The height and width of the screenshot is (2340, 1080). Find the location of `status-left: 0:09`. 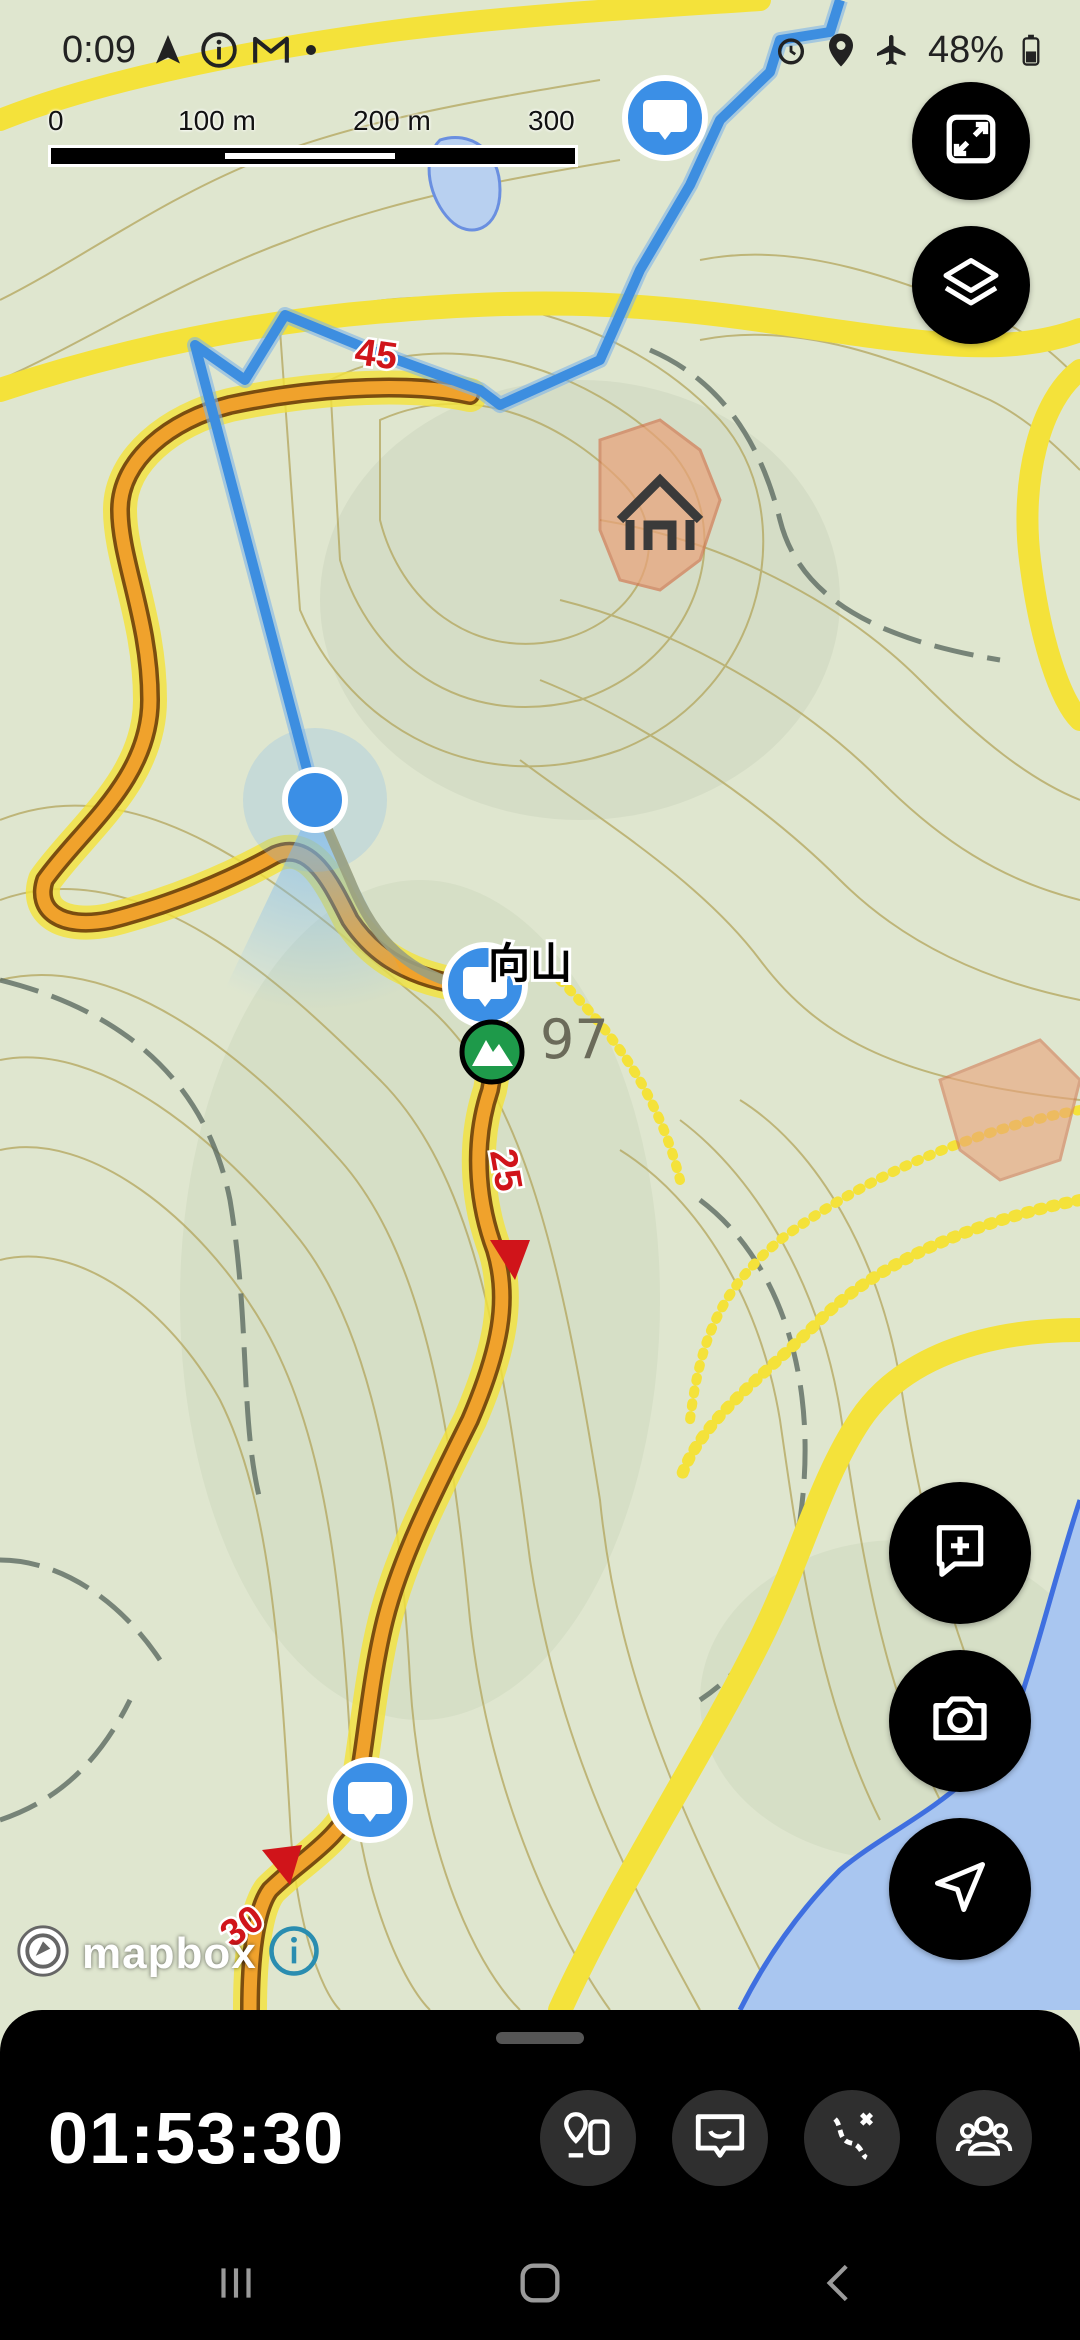

status-left: 0:09 is located at coordinates (190, 50).